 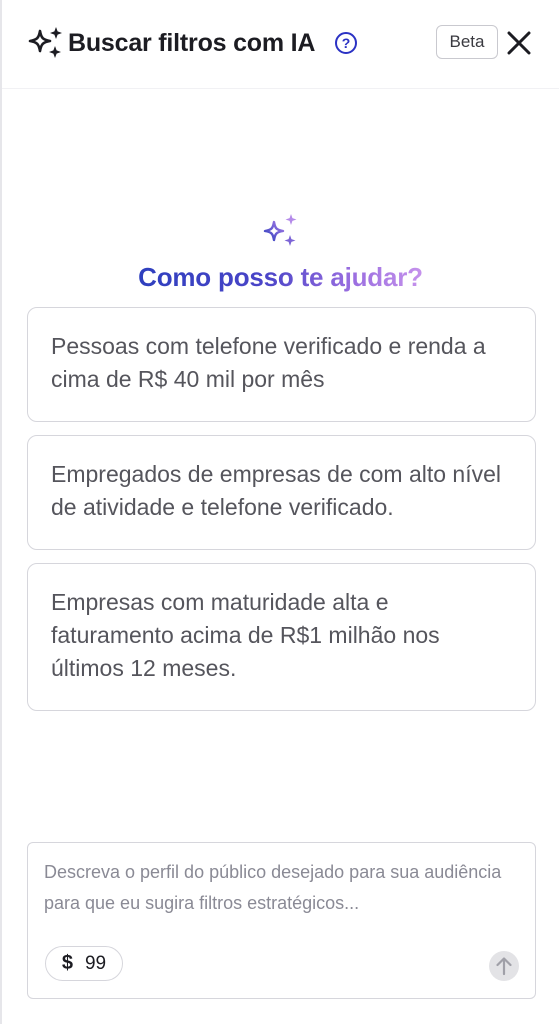 I want to click on prompt-composer: $ 99, so click(x=281, y=920).